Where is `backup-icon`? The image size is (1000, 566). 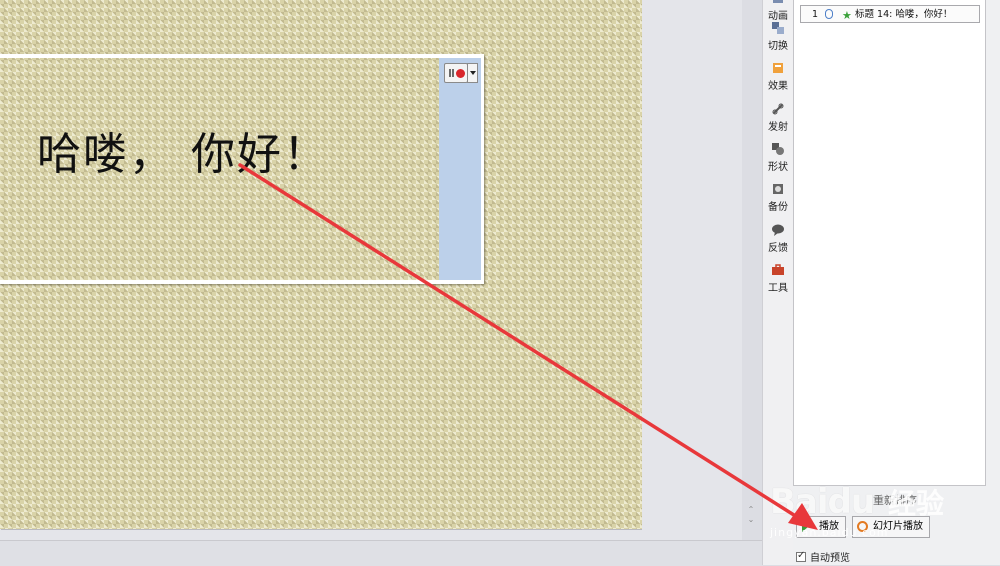
backup-icon is located at coordinates (778, 189).